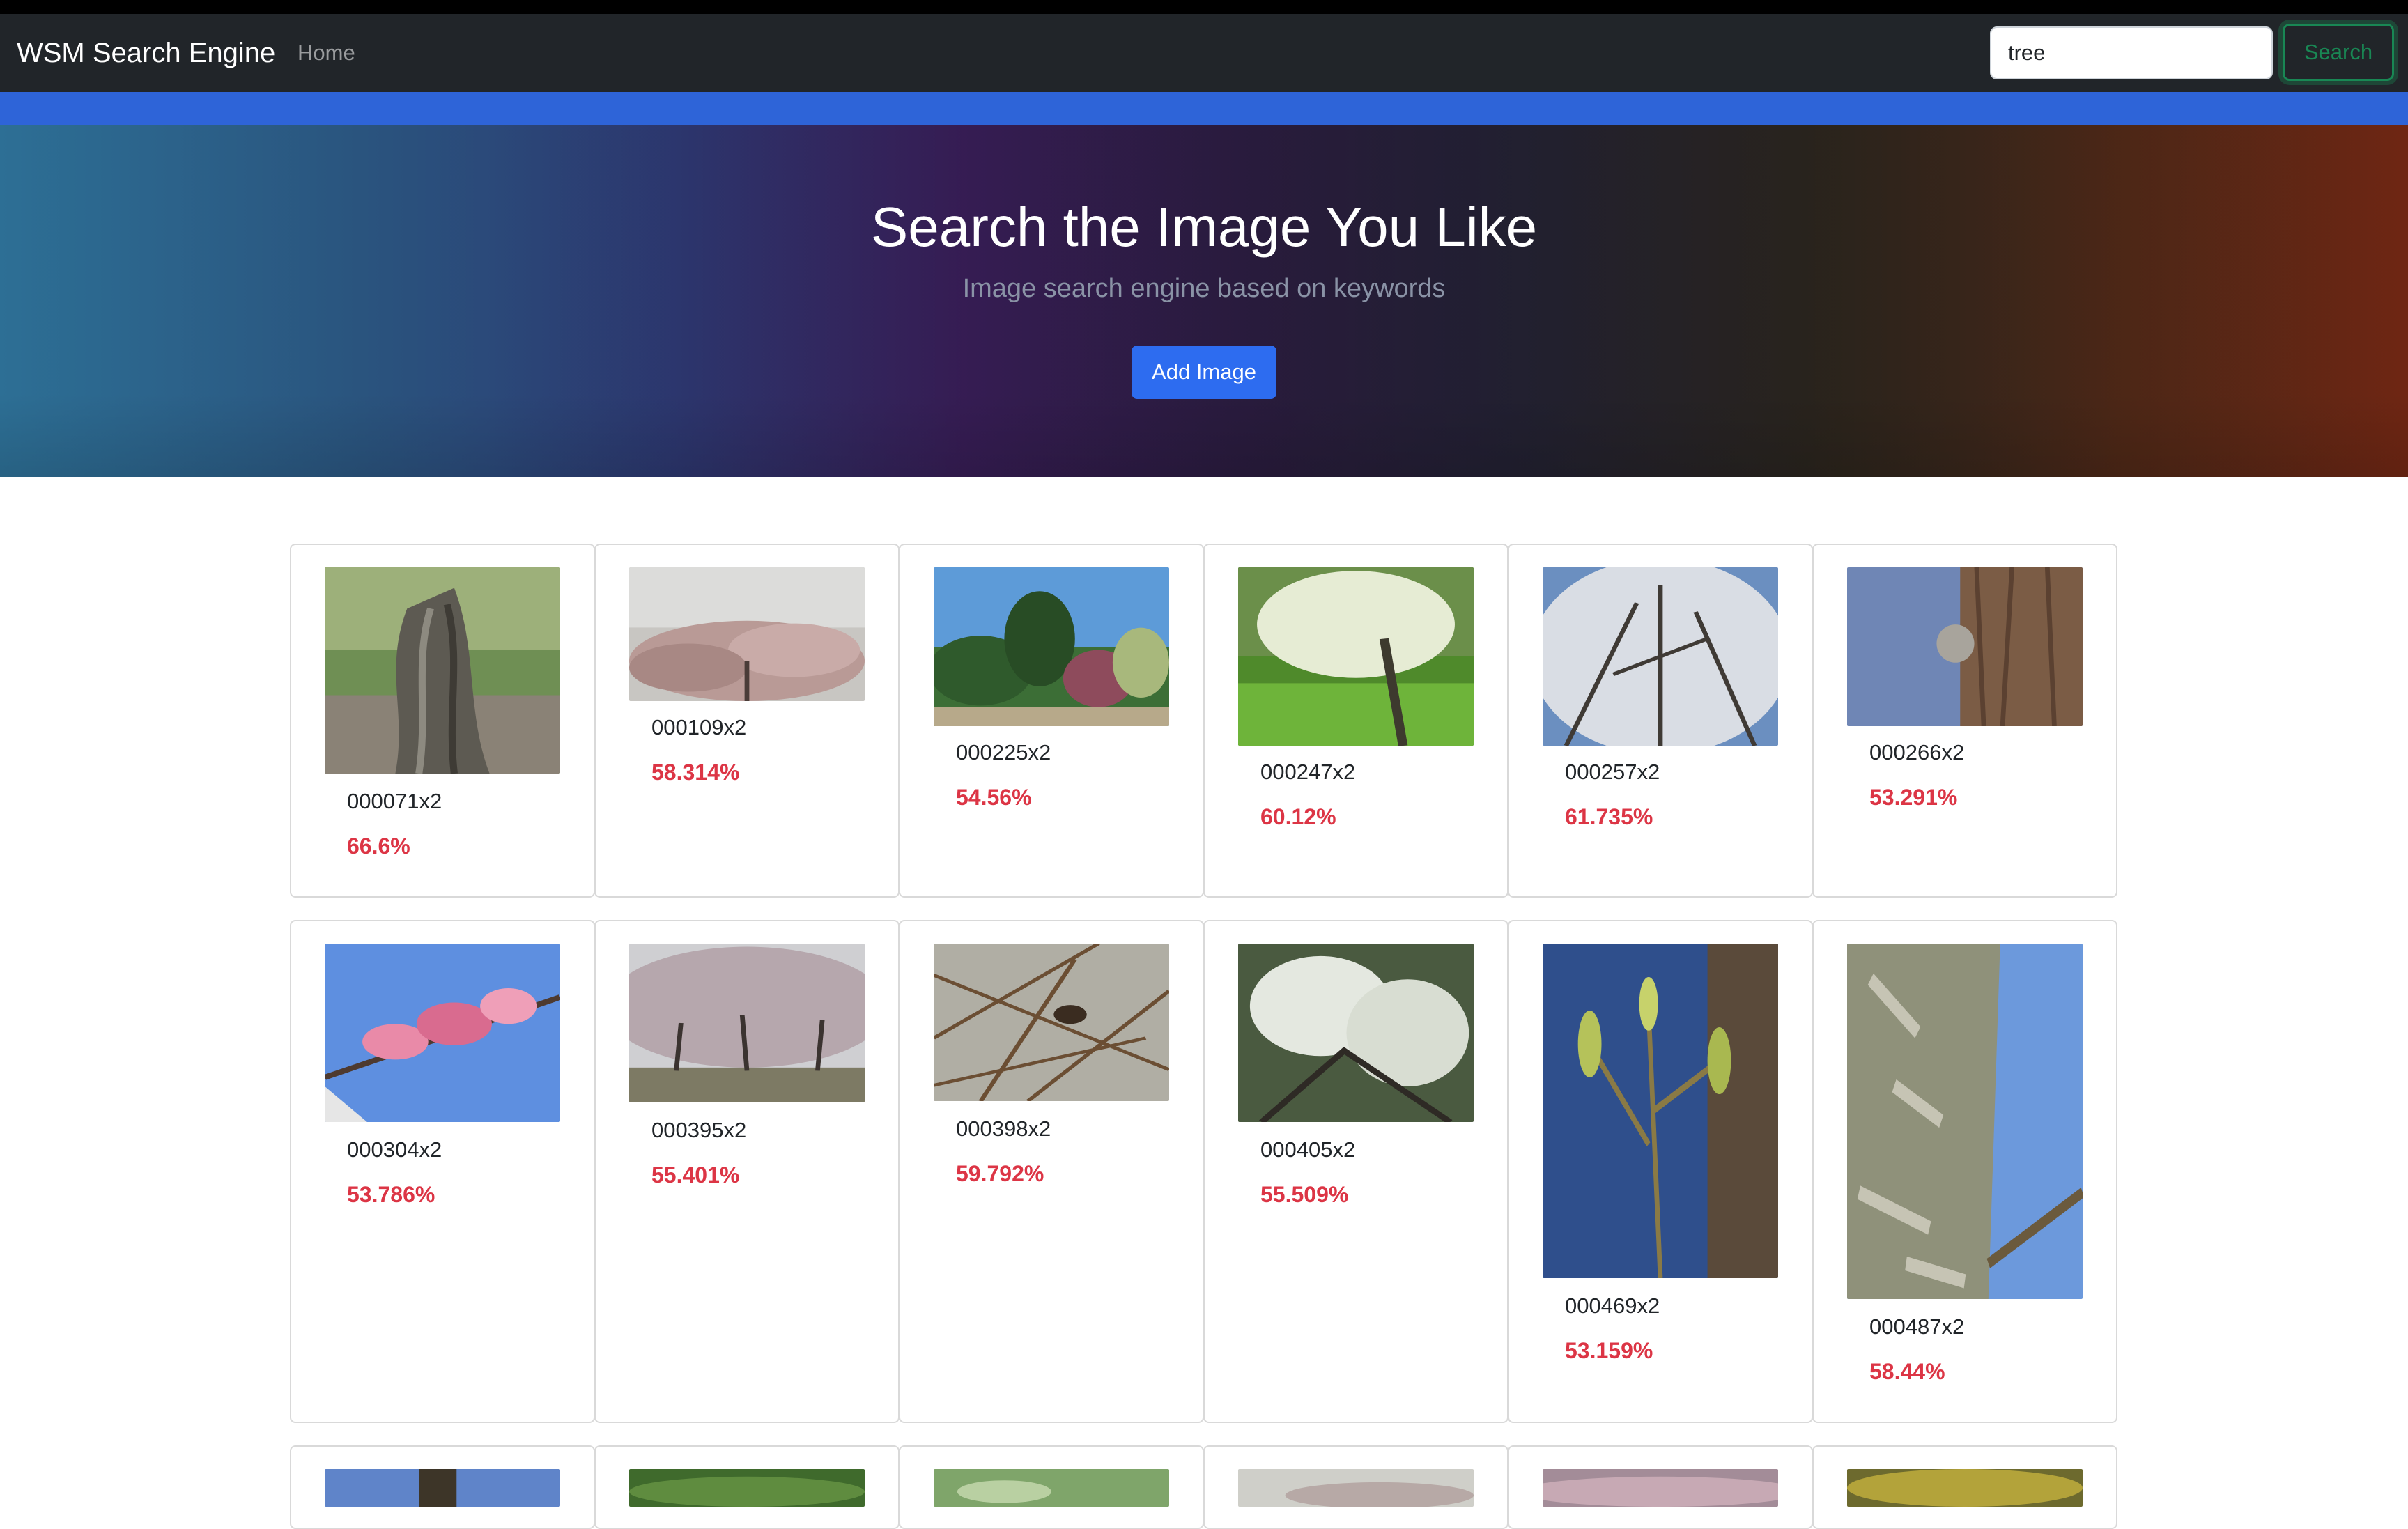 The width and height of the screenshot is (2408, 1529). What do you see at coordinates (1004, 752) in the screenshot?
I see `result-name: 000225x2` at bounding box center [1004, 752].